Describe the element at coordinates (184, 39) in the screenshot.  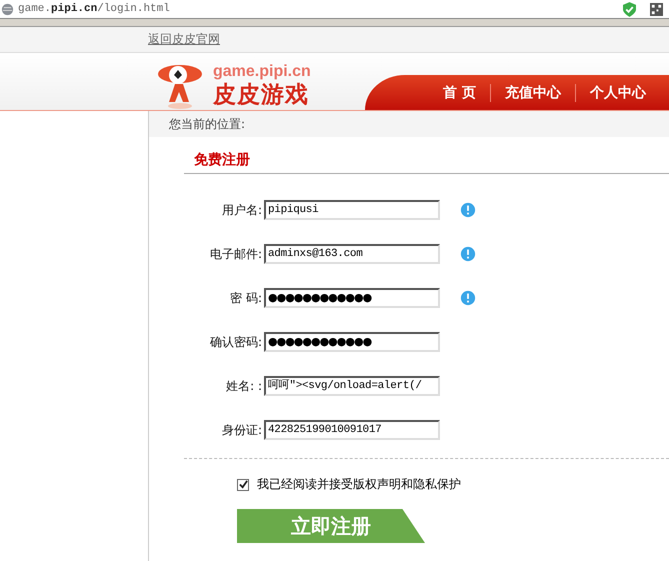
I see `back-to-homepage-link: 返回皮皮官网` at that location.